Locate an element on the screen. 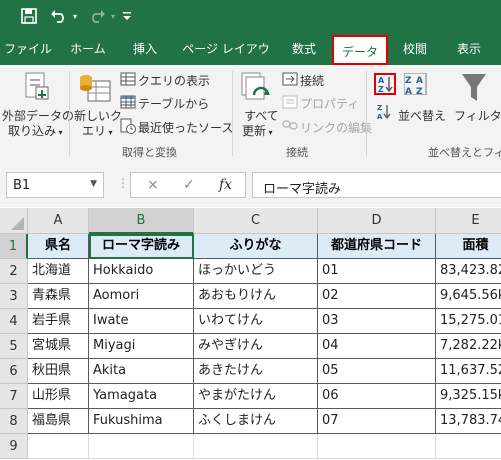 The height and width of the screenshot is (460, 501). table-cell: いわてけん is located at coordinates (256, 321).